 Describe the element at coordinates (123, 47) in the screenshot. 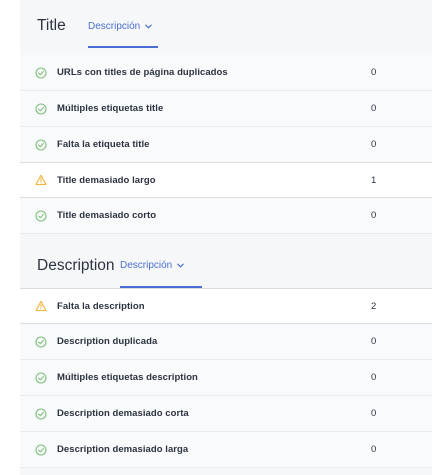

I see `tab-underline` at that location.